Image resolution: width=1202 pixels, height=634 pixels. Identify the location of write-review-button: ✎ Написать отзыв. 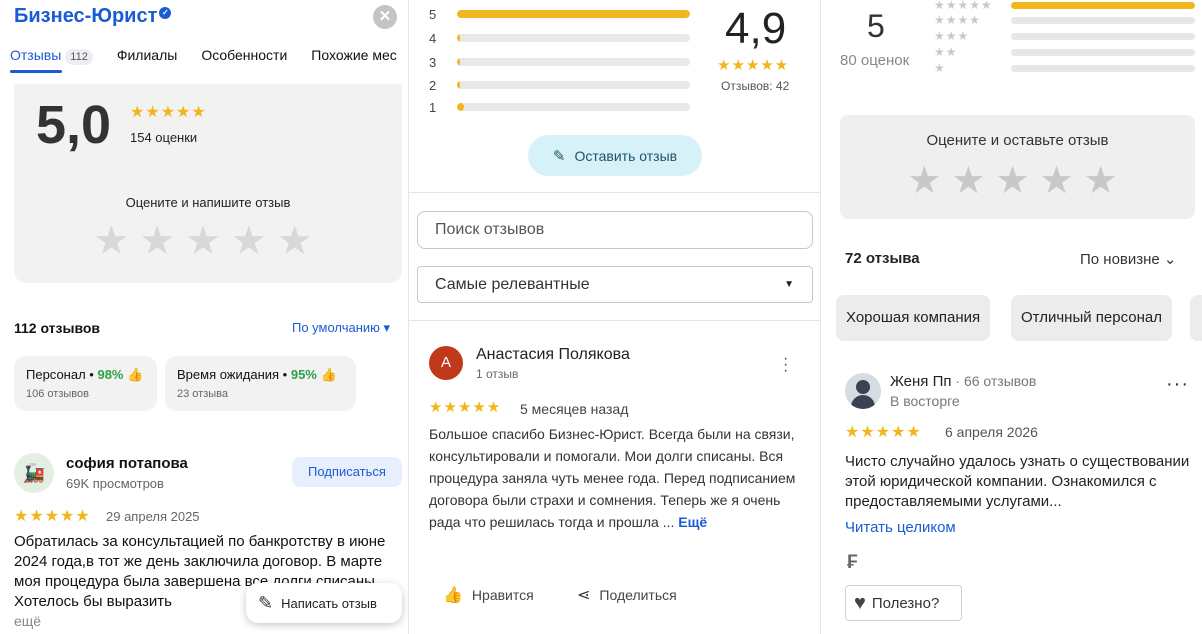
(324, 603).